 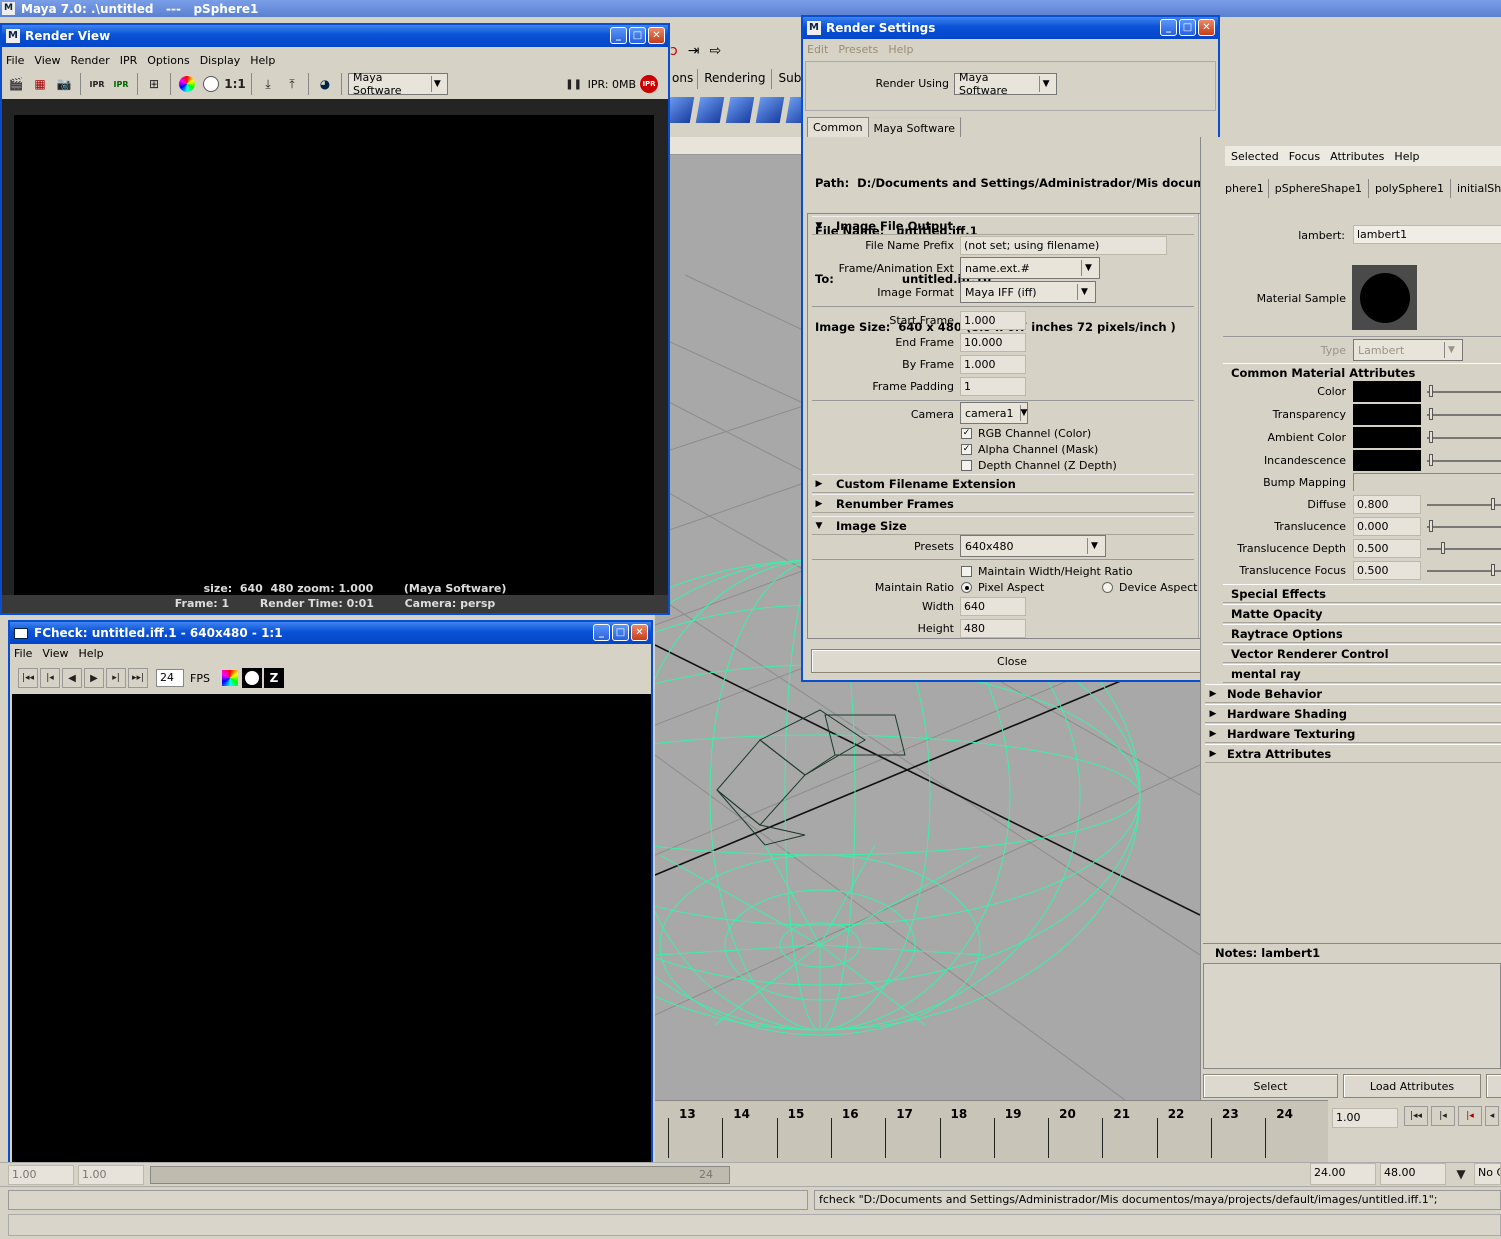 I want to click on menu-edit: Edit, so click(x=817, y=49).